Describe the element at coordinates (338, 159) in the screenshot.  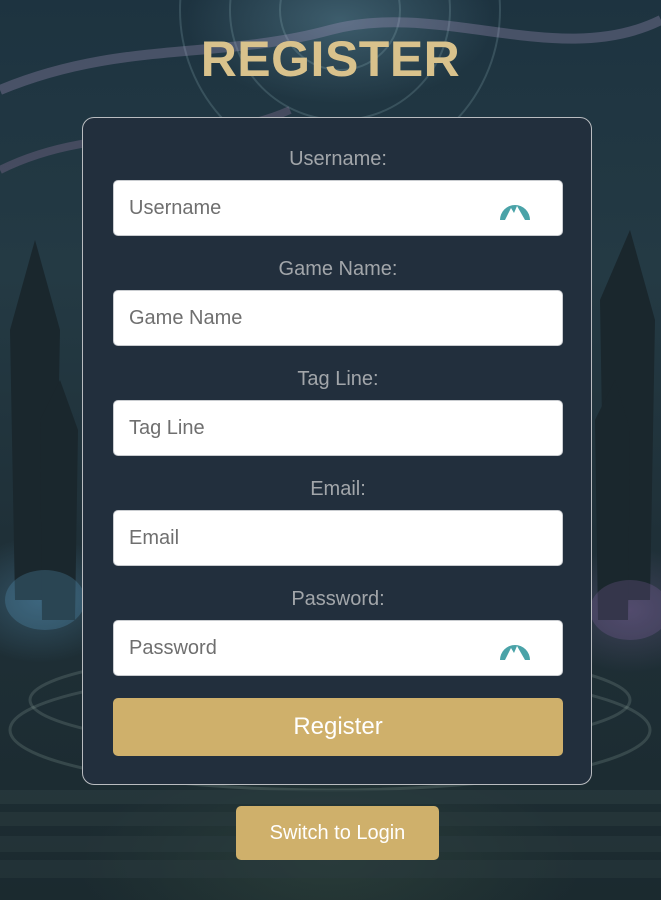
I see `username-label: Username:` at that location.